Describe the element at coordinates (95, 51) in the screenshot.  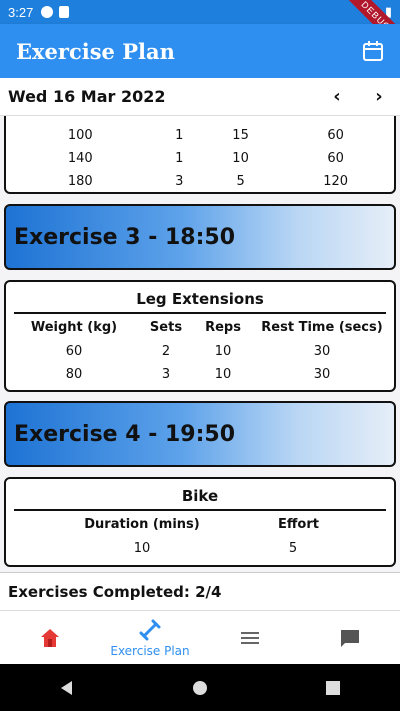
I see `app-title: Exercise Plan` at that location.